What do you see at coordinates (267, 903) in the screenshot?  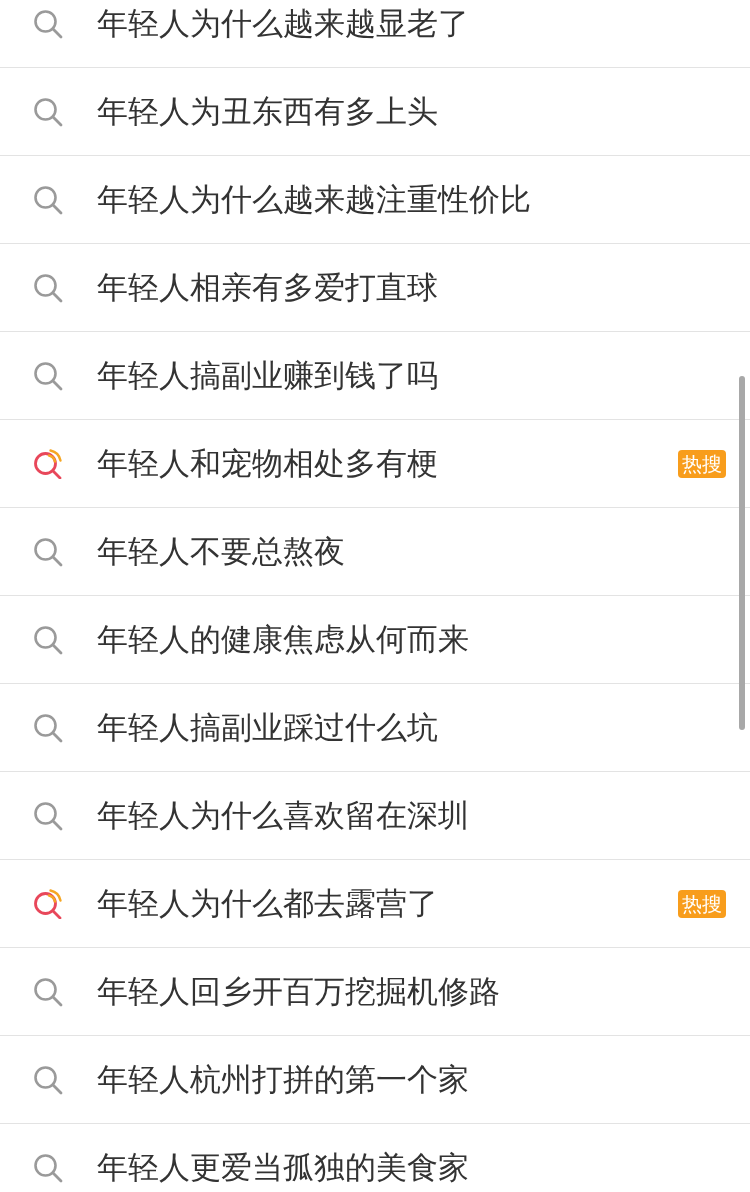 I see `suggestion-text: 年轻人为什么都去露营了` at bounding box center [267, 903].